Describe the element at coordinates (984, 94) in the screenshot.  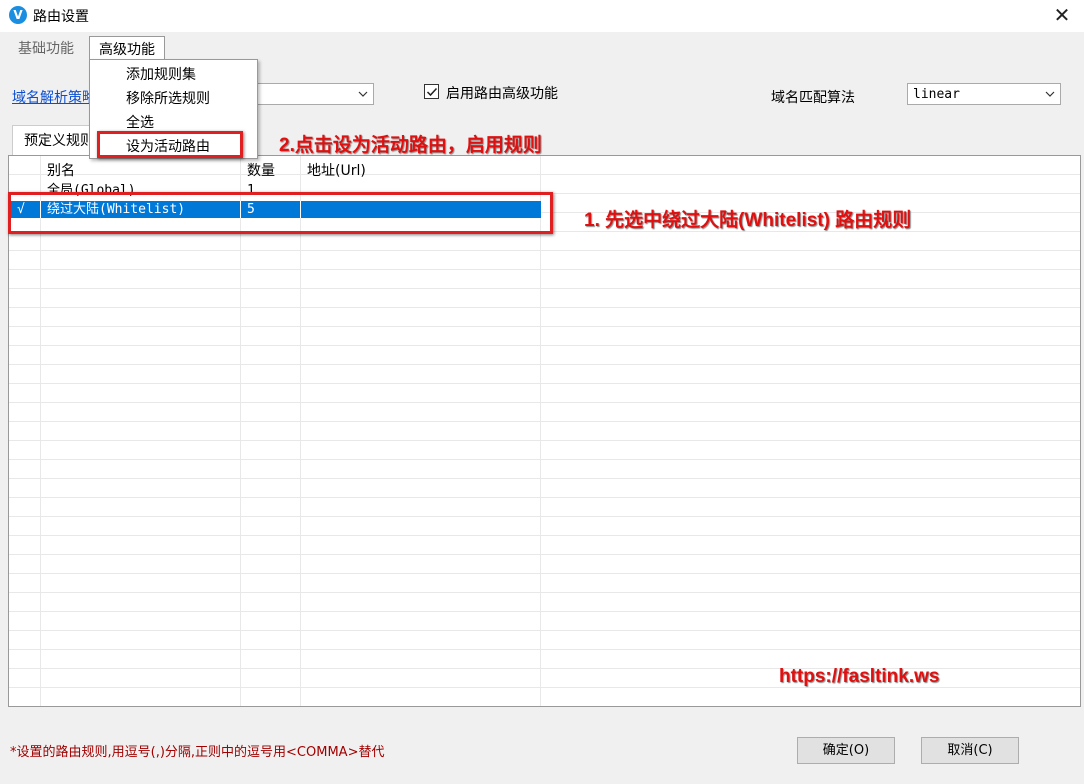
I see `match-algo-select: linear` at that location.